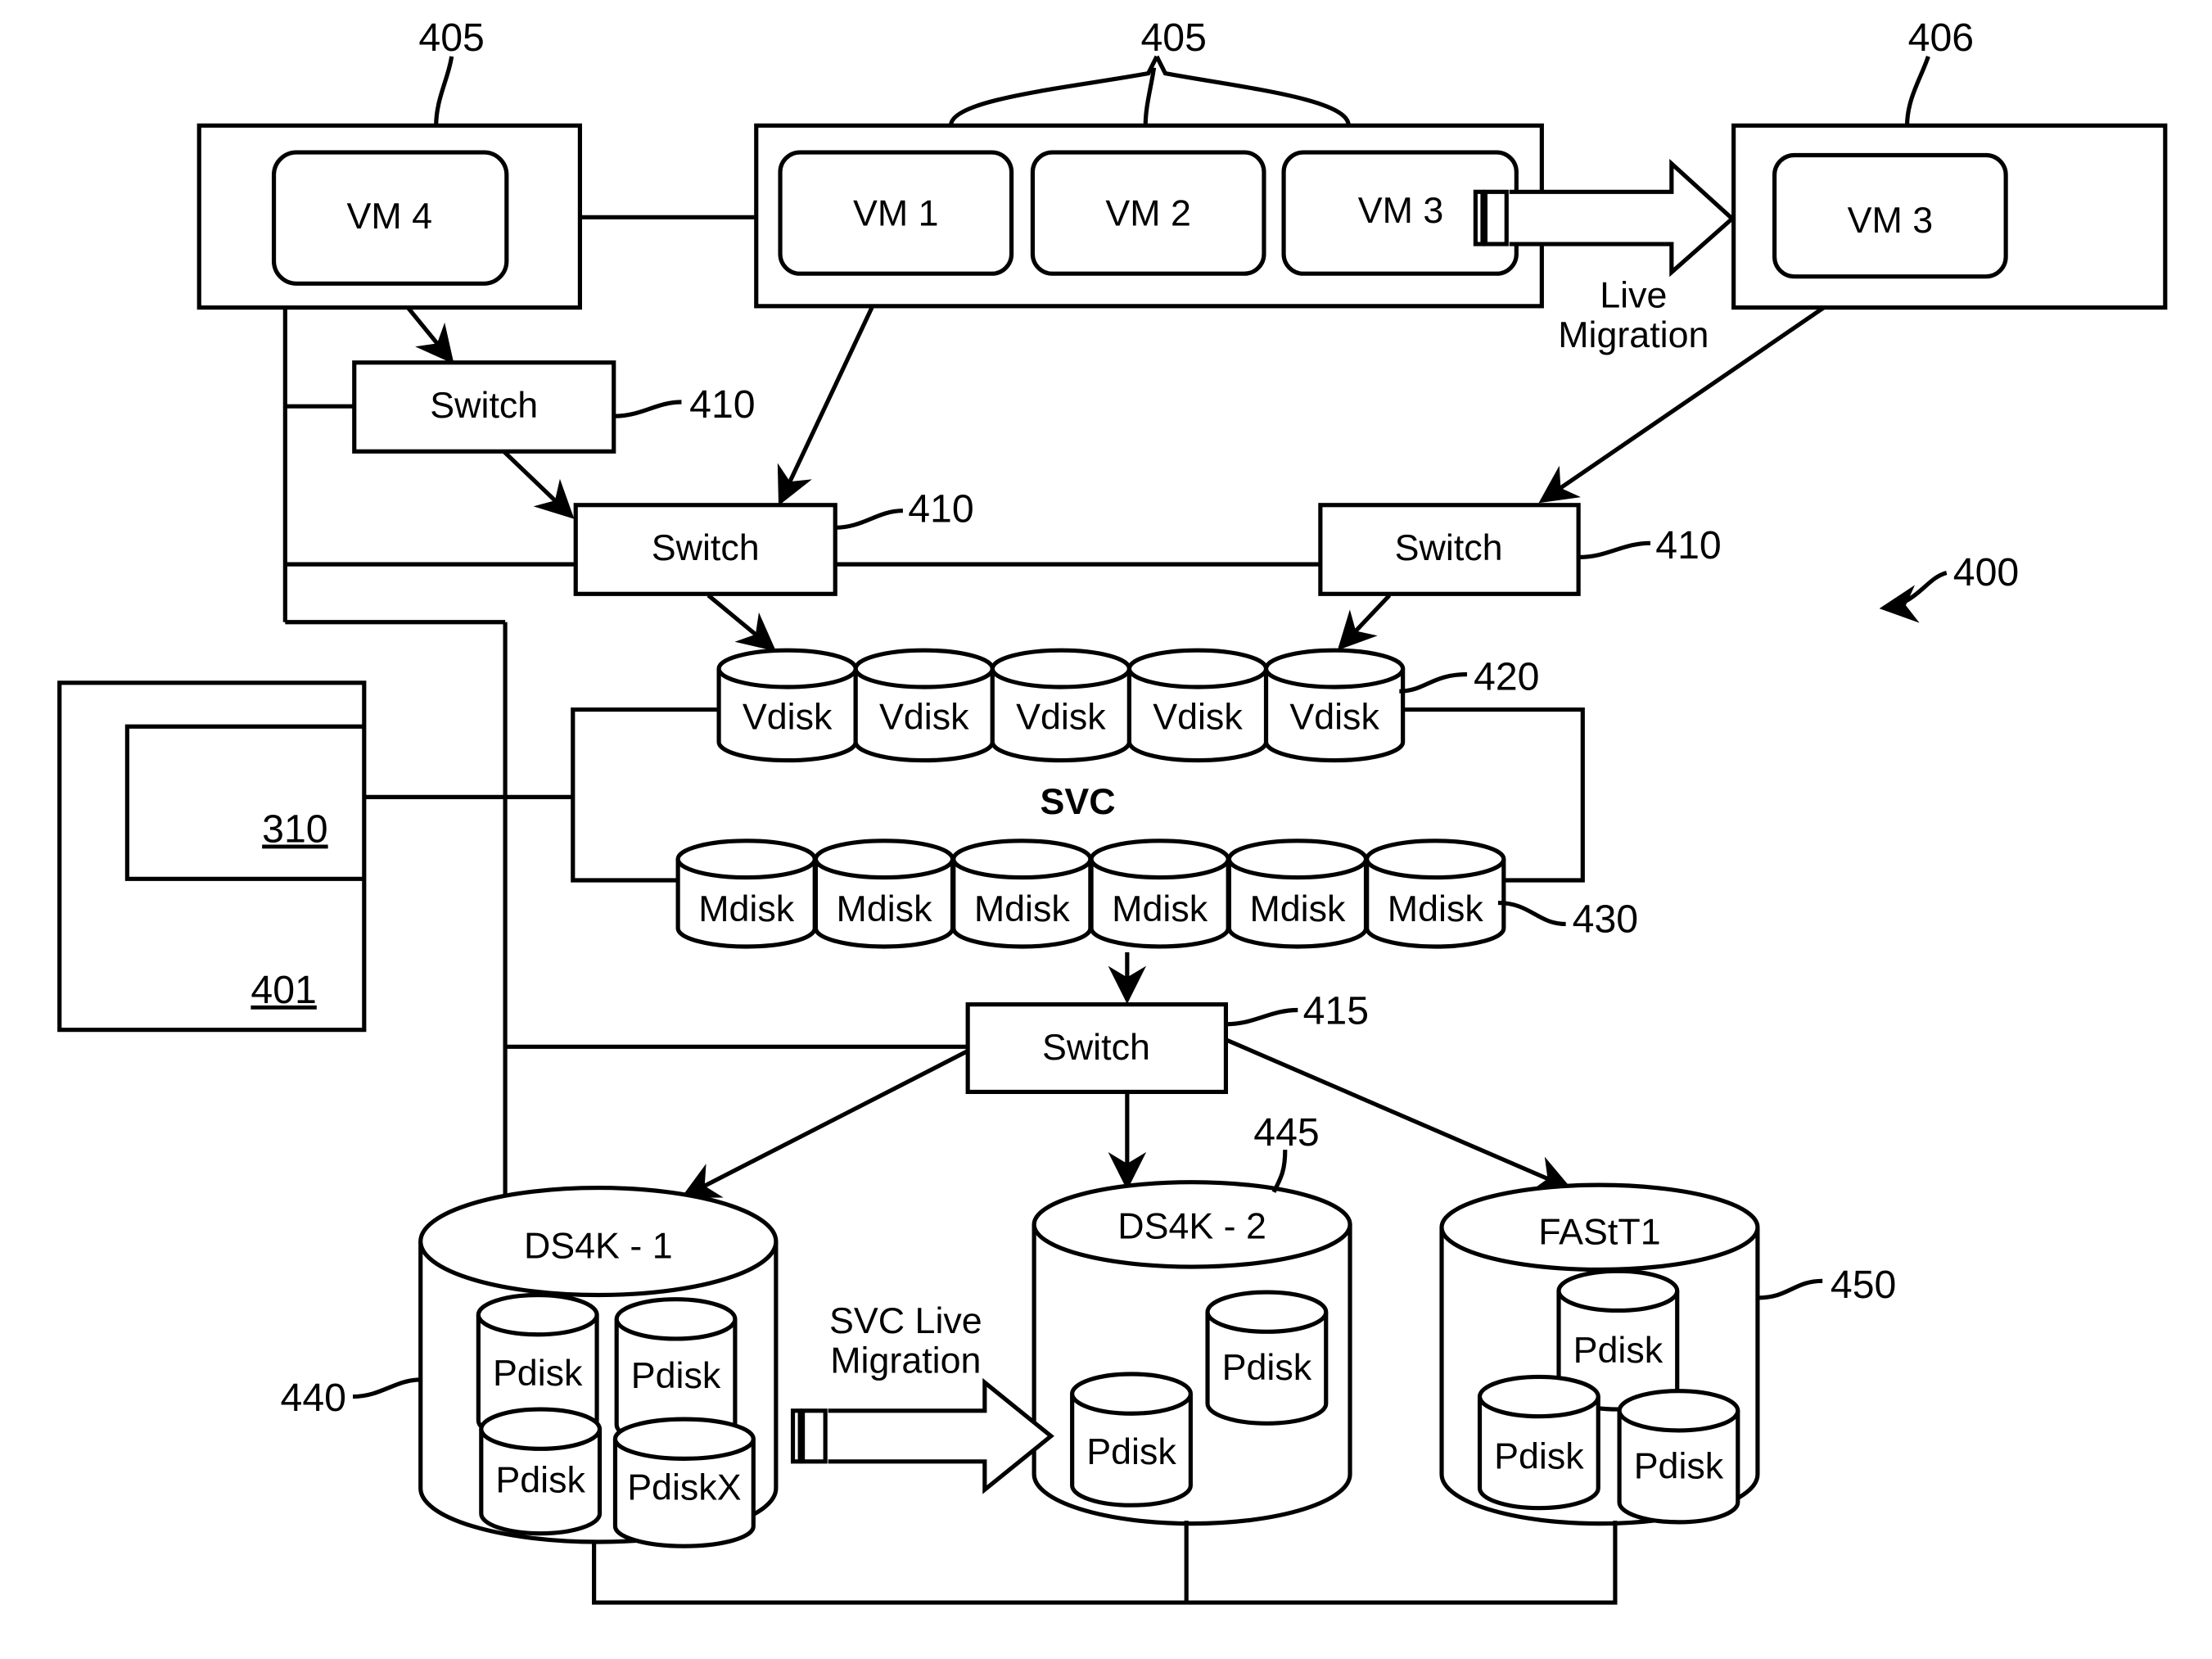 This screenshot has height=1659, width=2212. I want to click on vdisk-group: Vdisk Vdisk Vdisk Vdisk Vdisk, so click(1061, 705).